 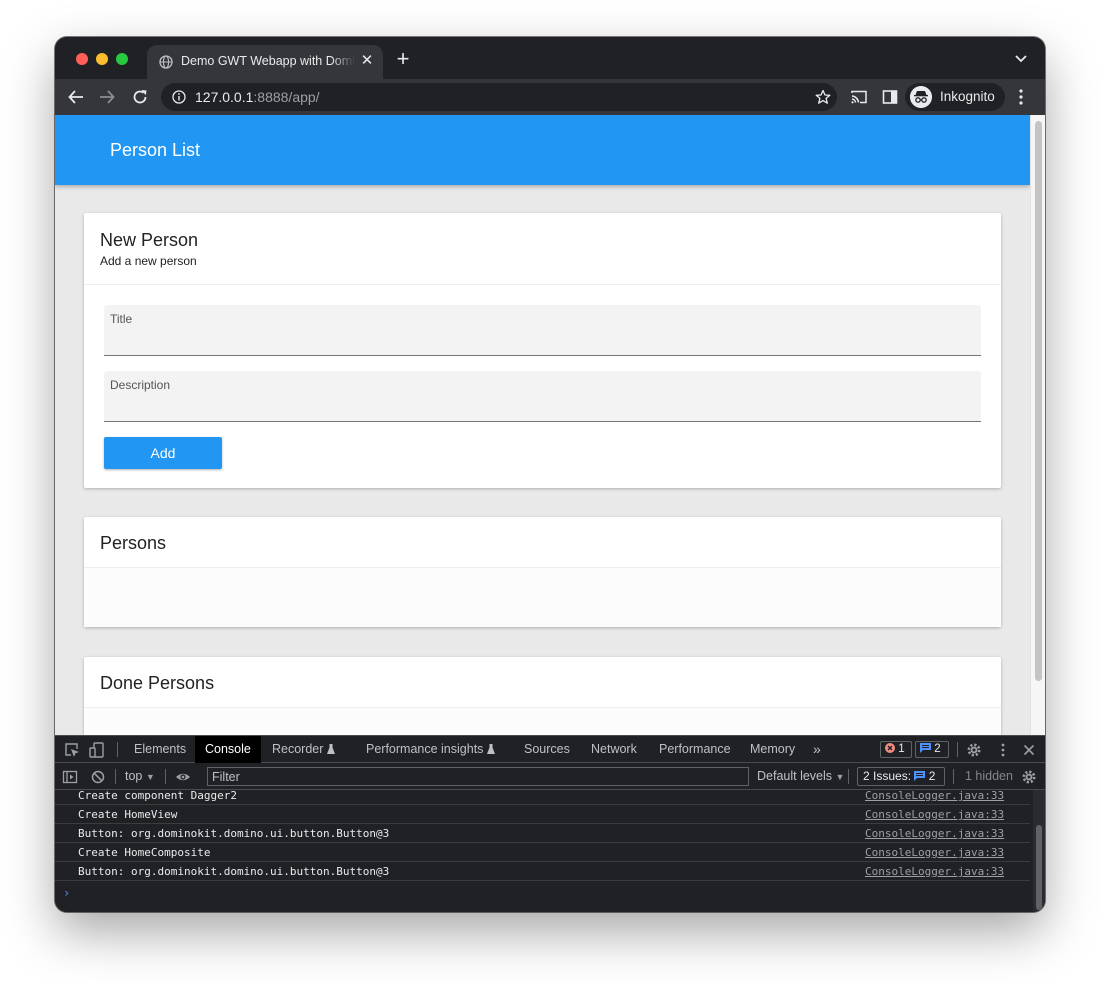 I want to click on incognito-icon, so click(x=921, y=97).